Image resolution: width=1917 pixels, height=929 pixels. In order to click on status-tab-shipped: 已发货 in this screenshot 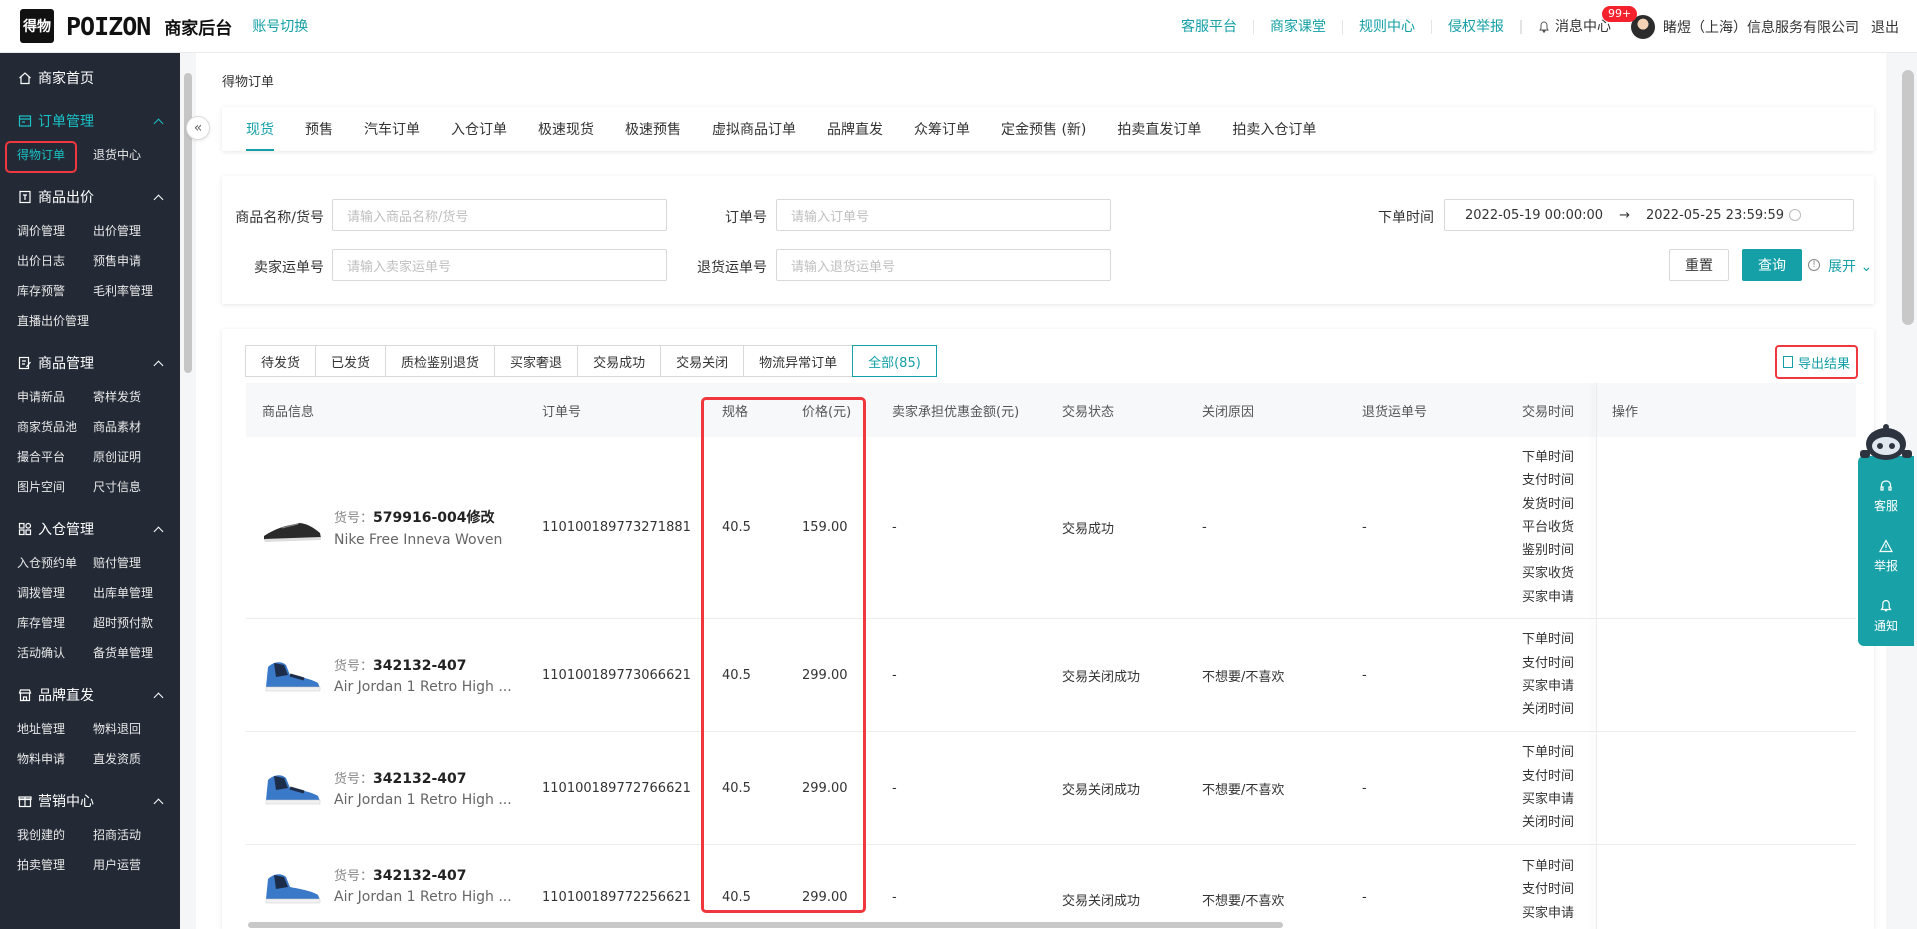, I will do `click(351, 361)`.